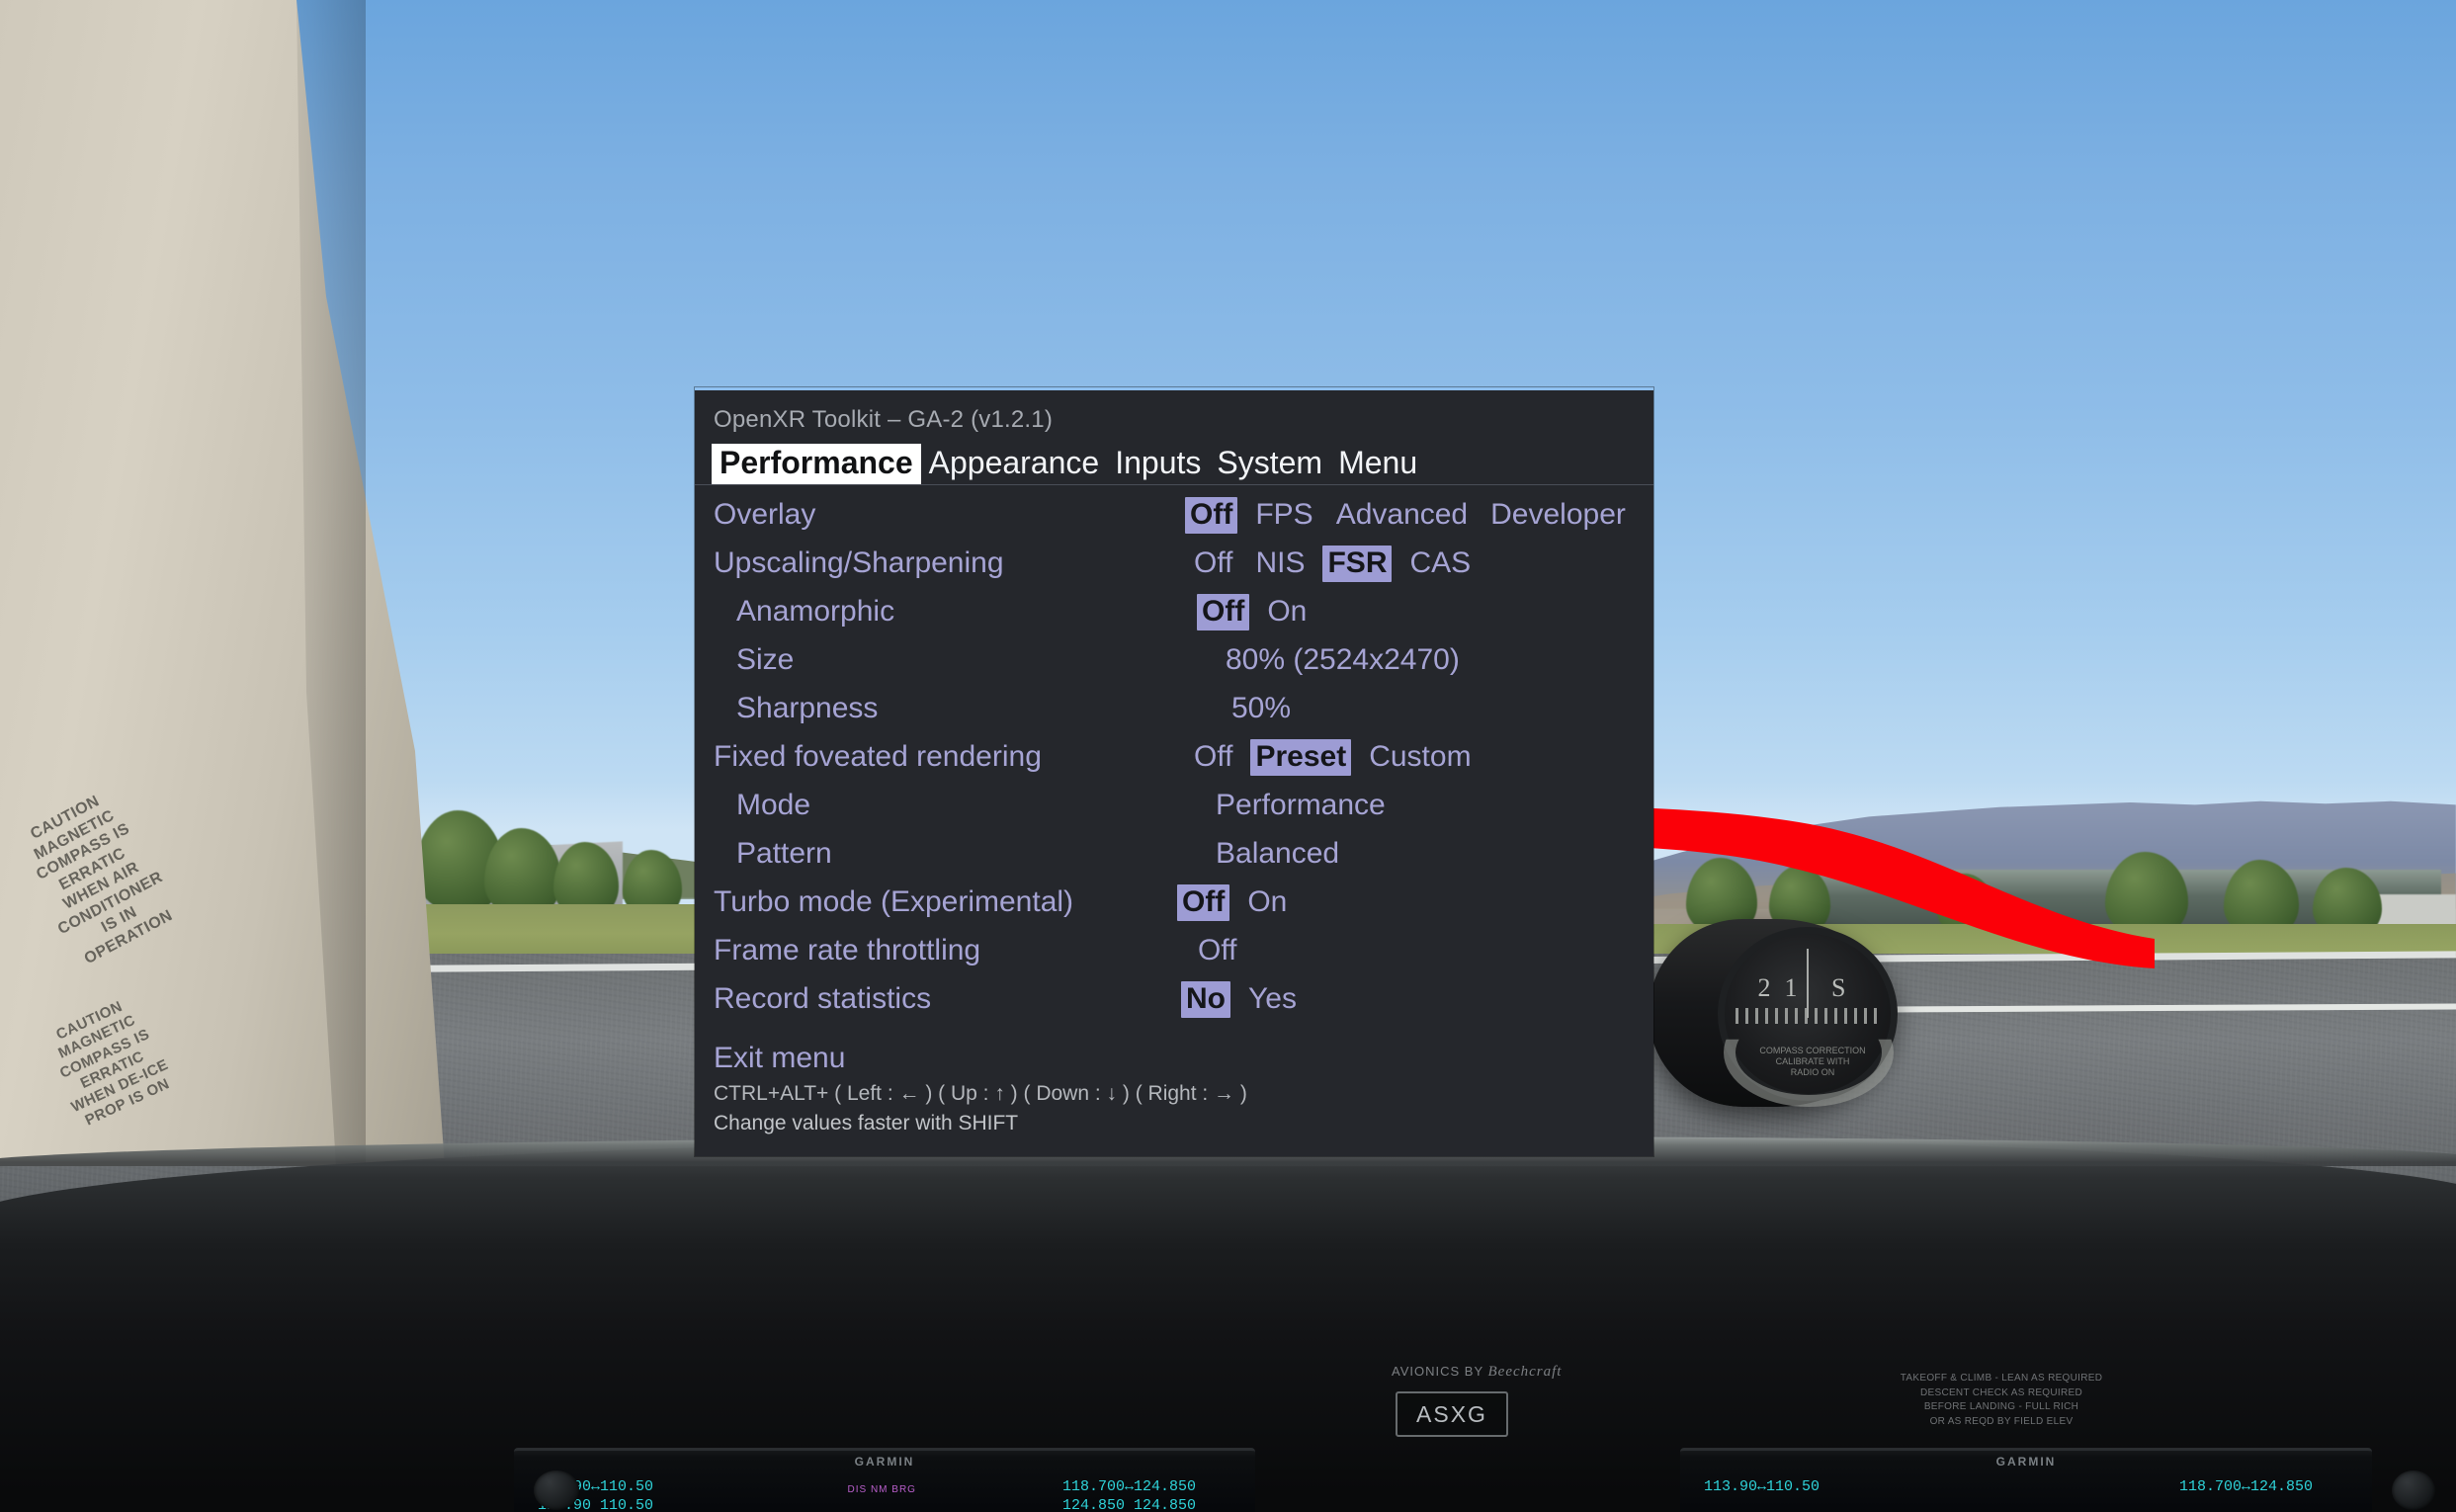 This screenshot has width=2456, height=1512. I want to click on option-record-statistics-no: No, so click(1206, 999).